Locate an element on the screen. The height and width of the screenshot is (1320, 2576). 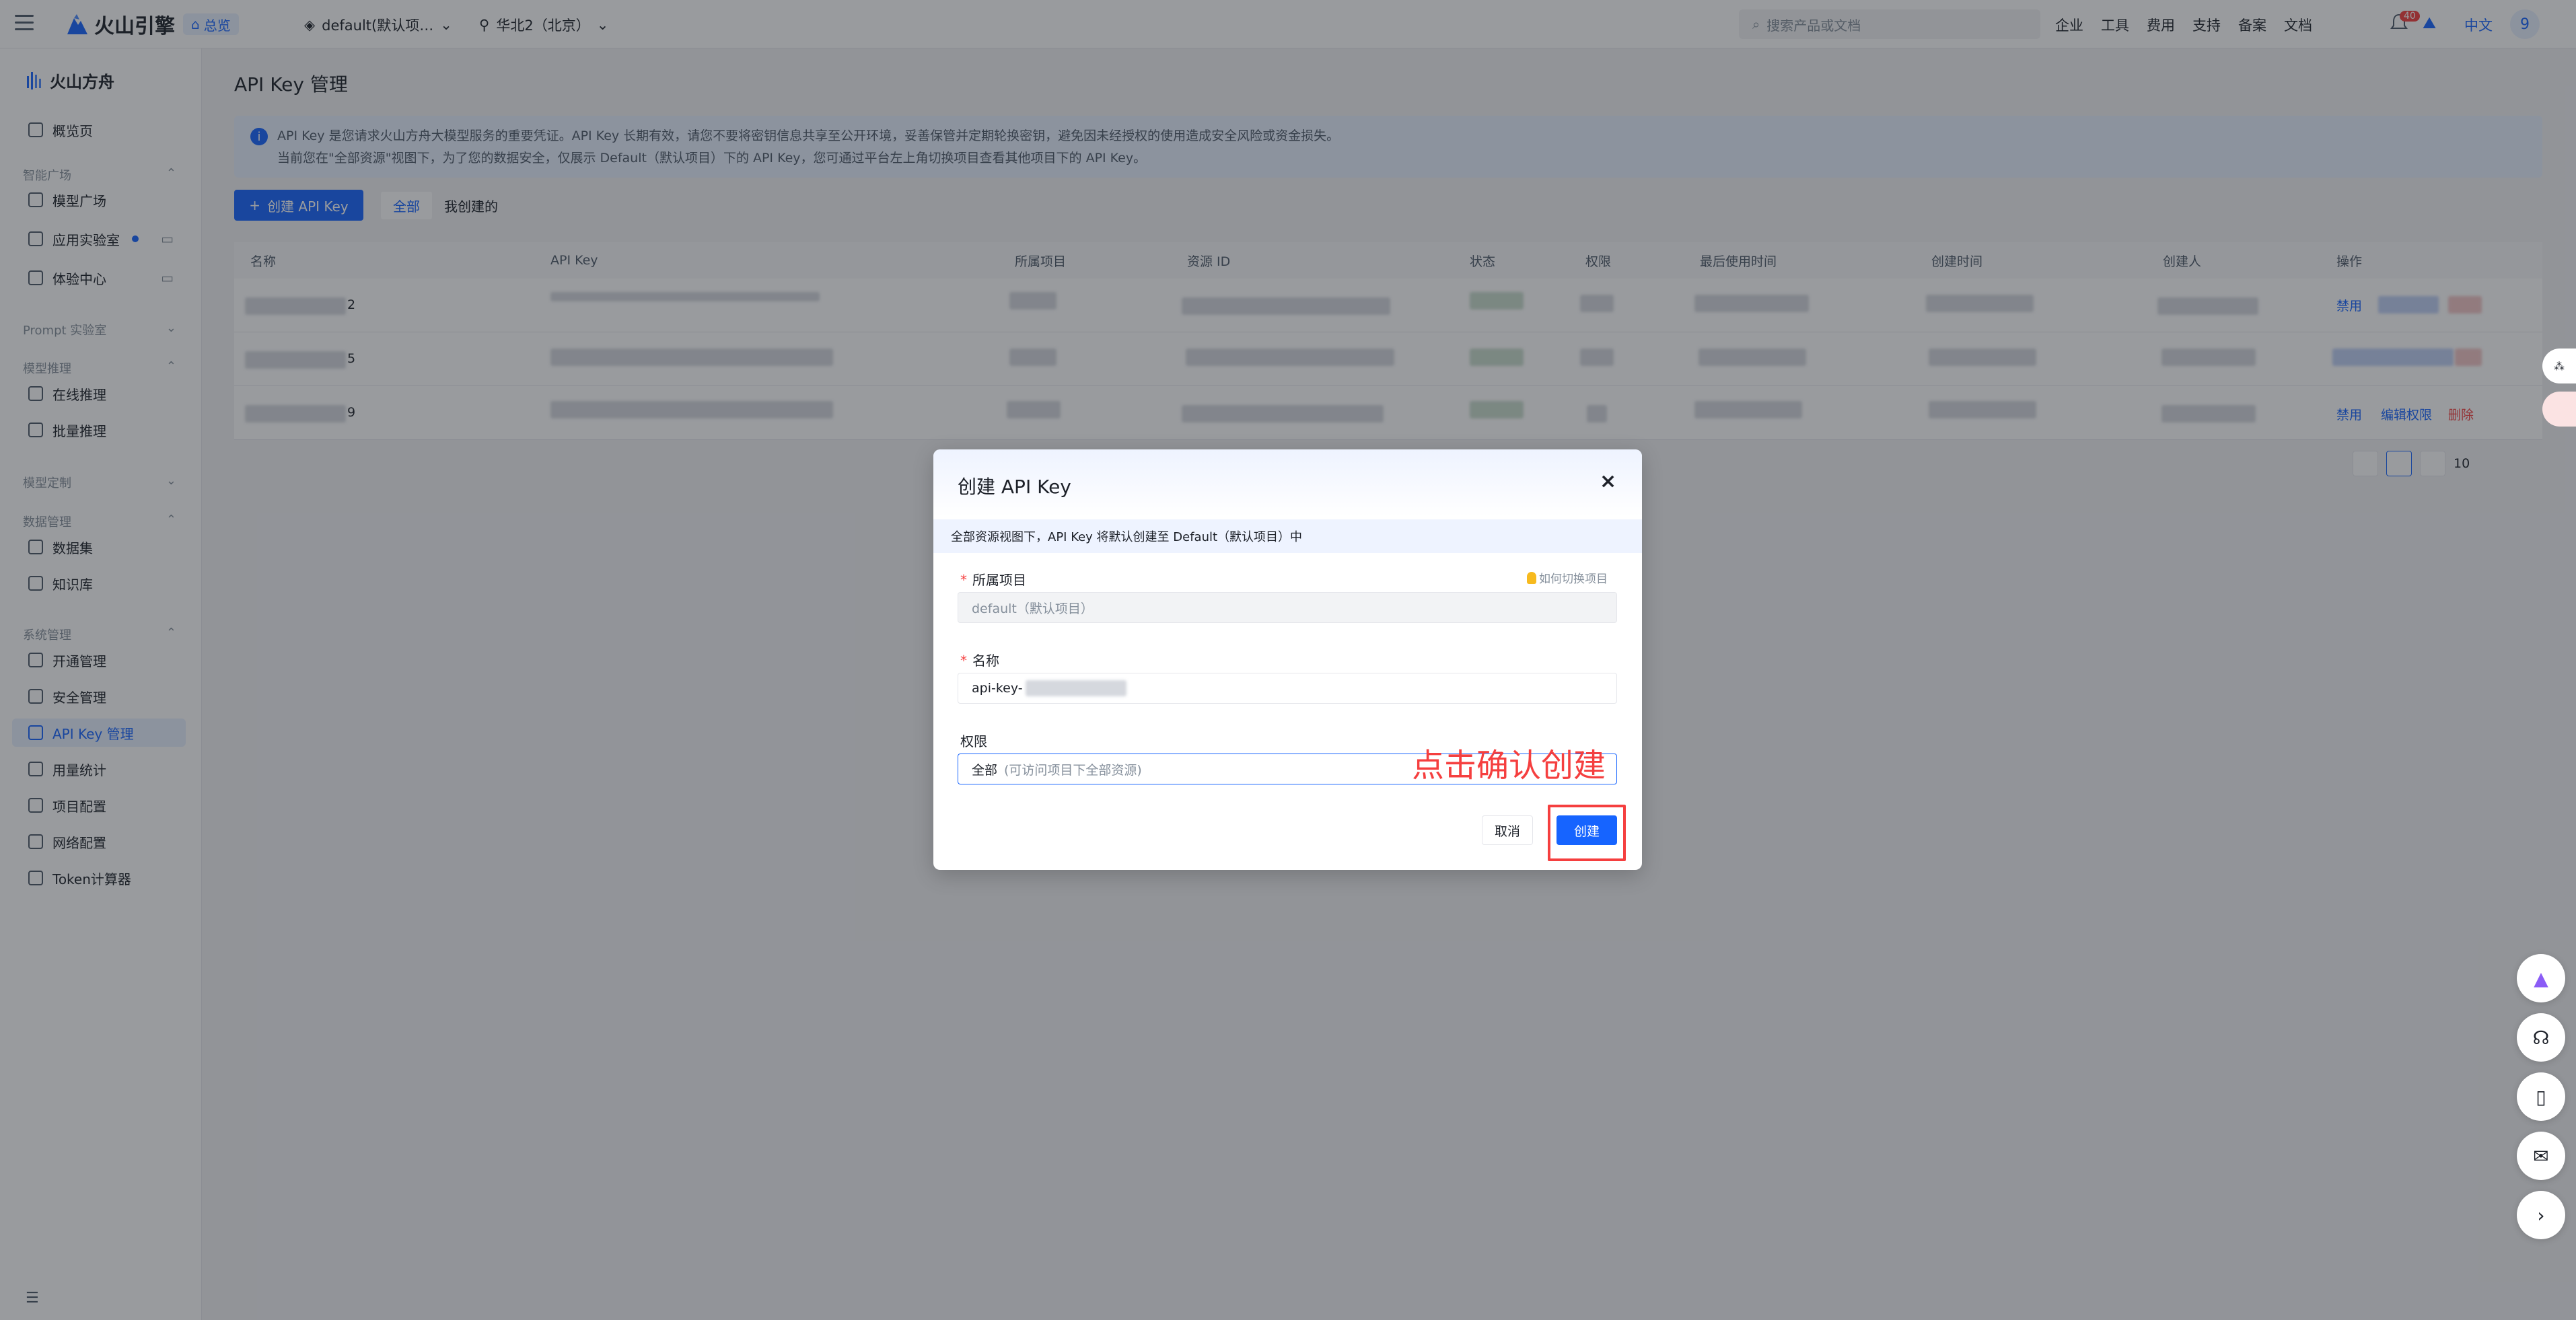
cancel-button: 取消 is located at coordinates (1507, 830).